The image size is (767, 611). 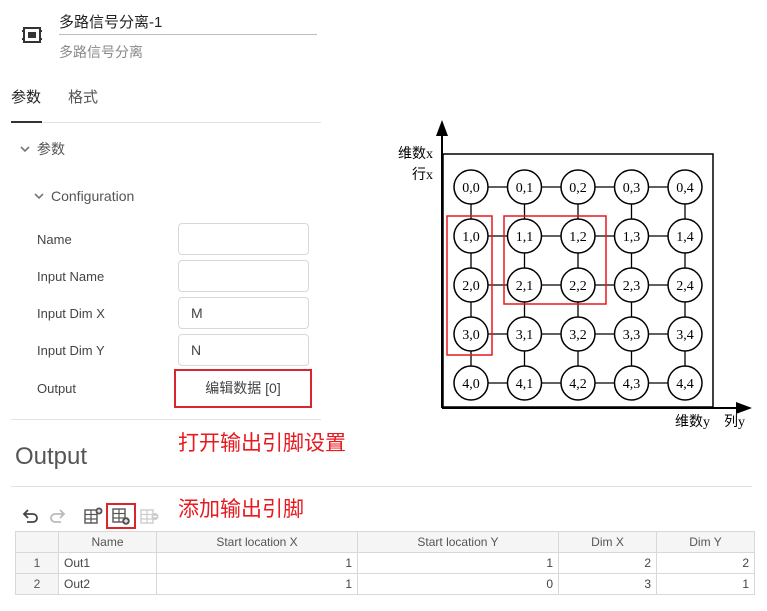 What do you see at coordinates (744, 408) in the screenshot?
I see `axis-y-arrow` at bounding box center [744, 408].